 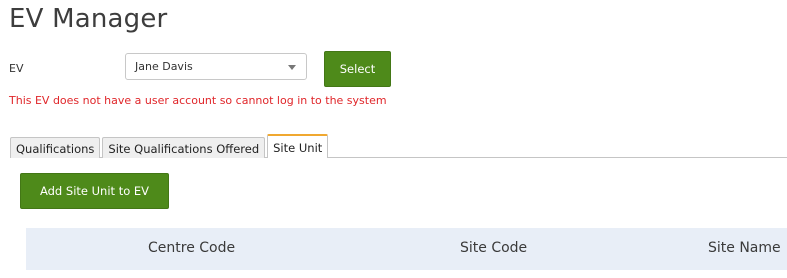 What do you see at coordinates (298, 146) in the screenshot?
I see `tab-site-unit: Site Unit` at bounding box center [298, 146].